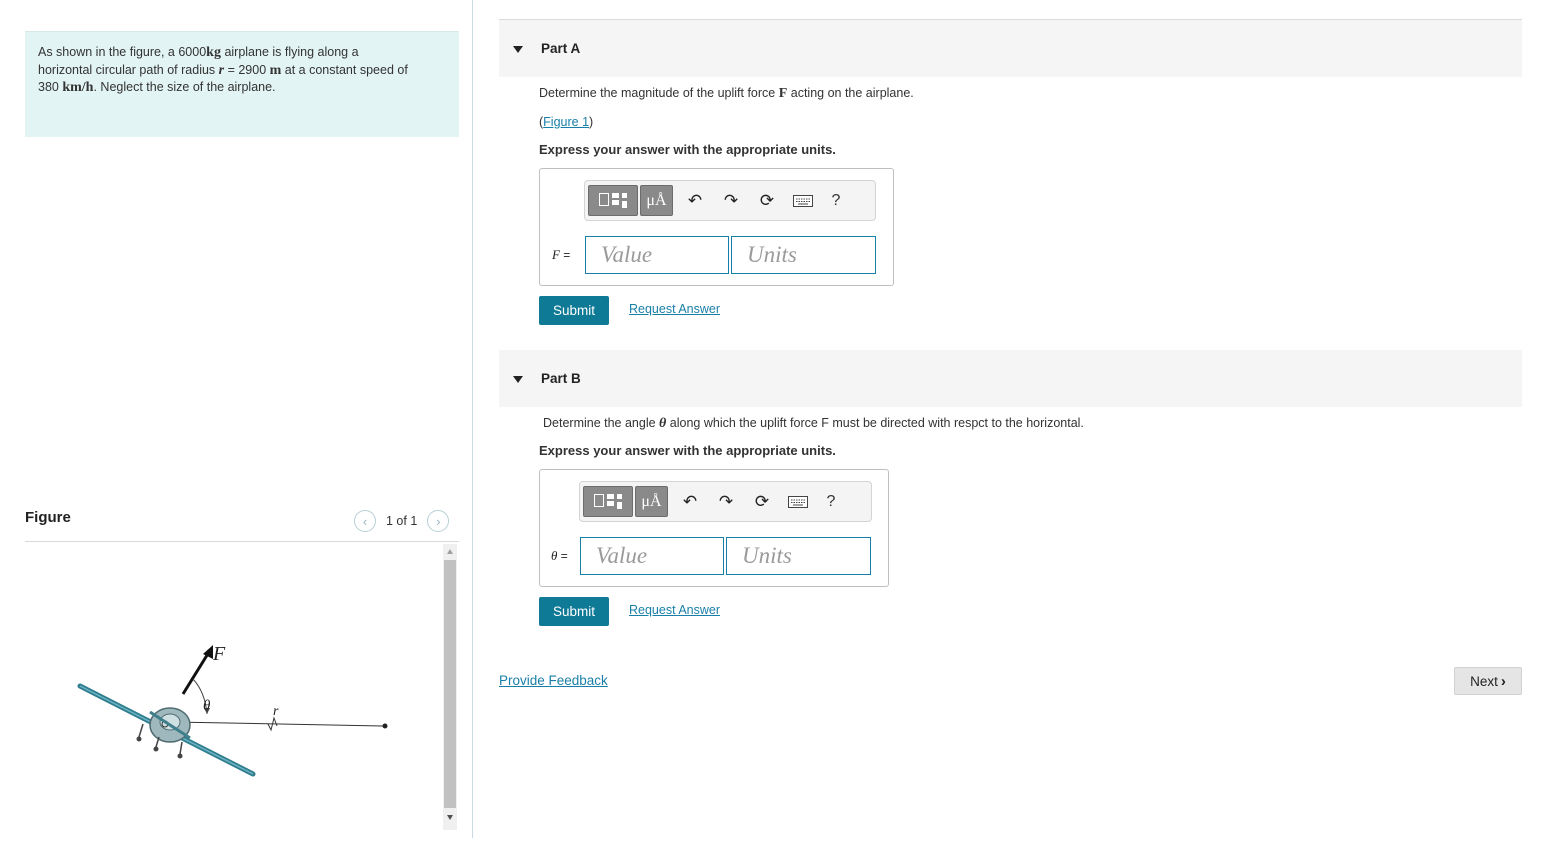 The width and height of the screenshot is (1542, 843). I want to click on speed-value: 380, so click(50, 87).